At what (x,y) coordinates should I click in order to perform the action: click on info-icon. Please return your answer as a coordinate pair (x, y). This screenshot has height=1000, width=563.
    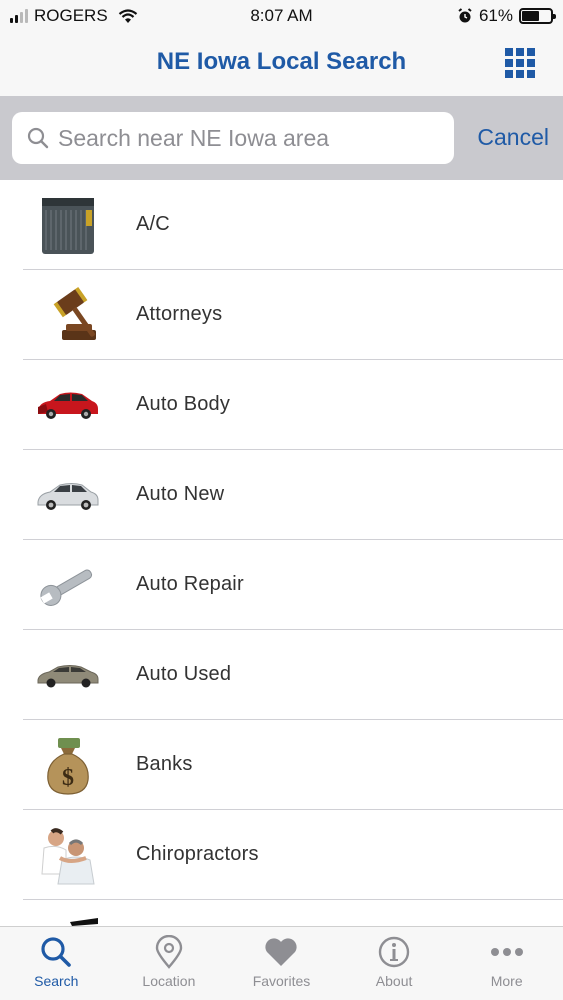
    Looking at the image, I should click on (394, 952).